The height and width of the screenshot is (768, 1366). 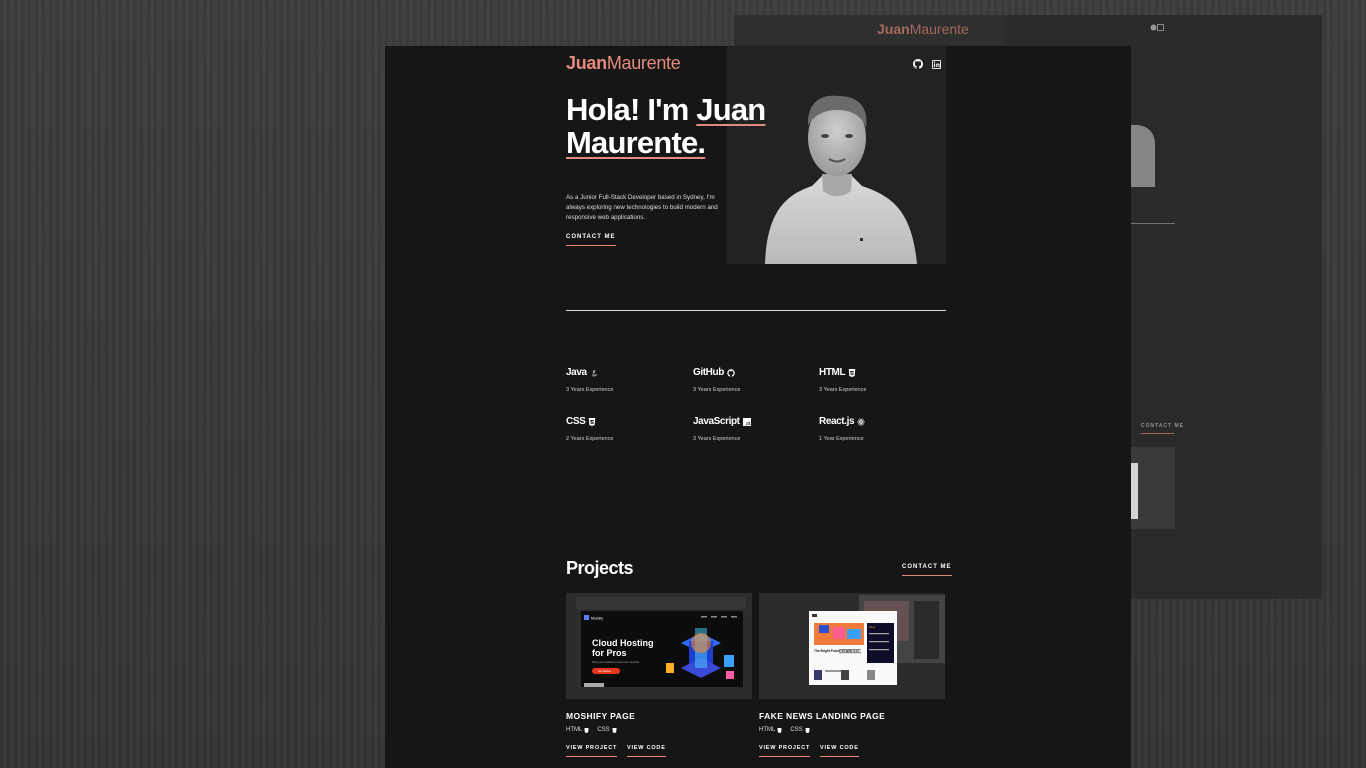 I want to click on moshify-headline-1: Cloud Hosting, so click(x=623, y=643).